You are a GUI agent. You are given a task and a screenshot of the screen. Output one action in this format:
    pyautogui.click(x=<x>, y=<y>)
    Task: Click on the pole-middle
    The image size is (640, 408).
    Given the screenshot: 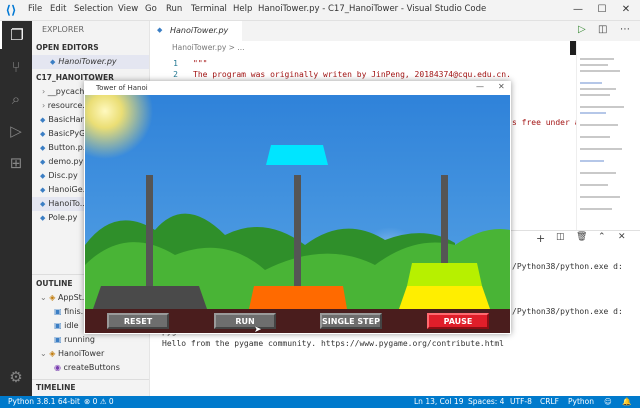 What is the action you would take?
    pyautogui.click(x=297, y=237)
    